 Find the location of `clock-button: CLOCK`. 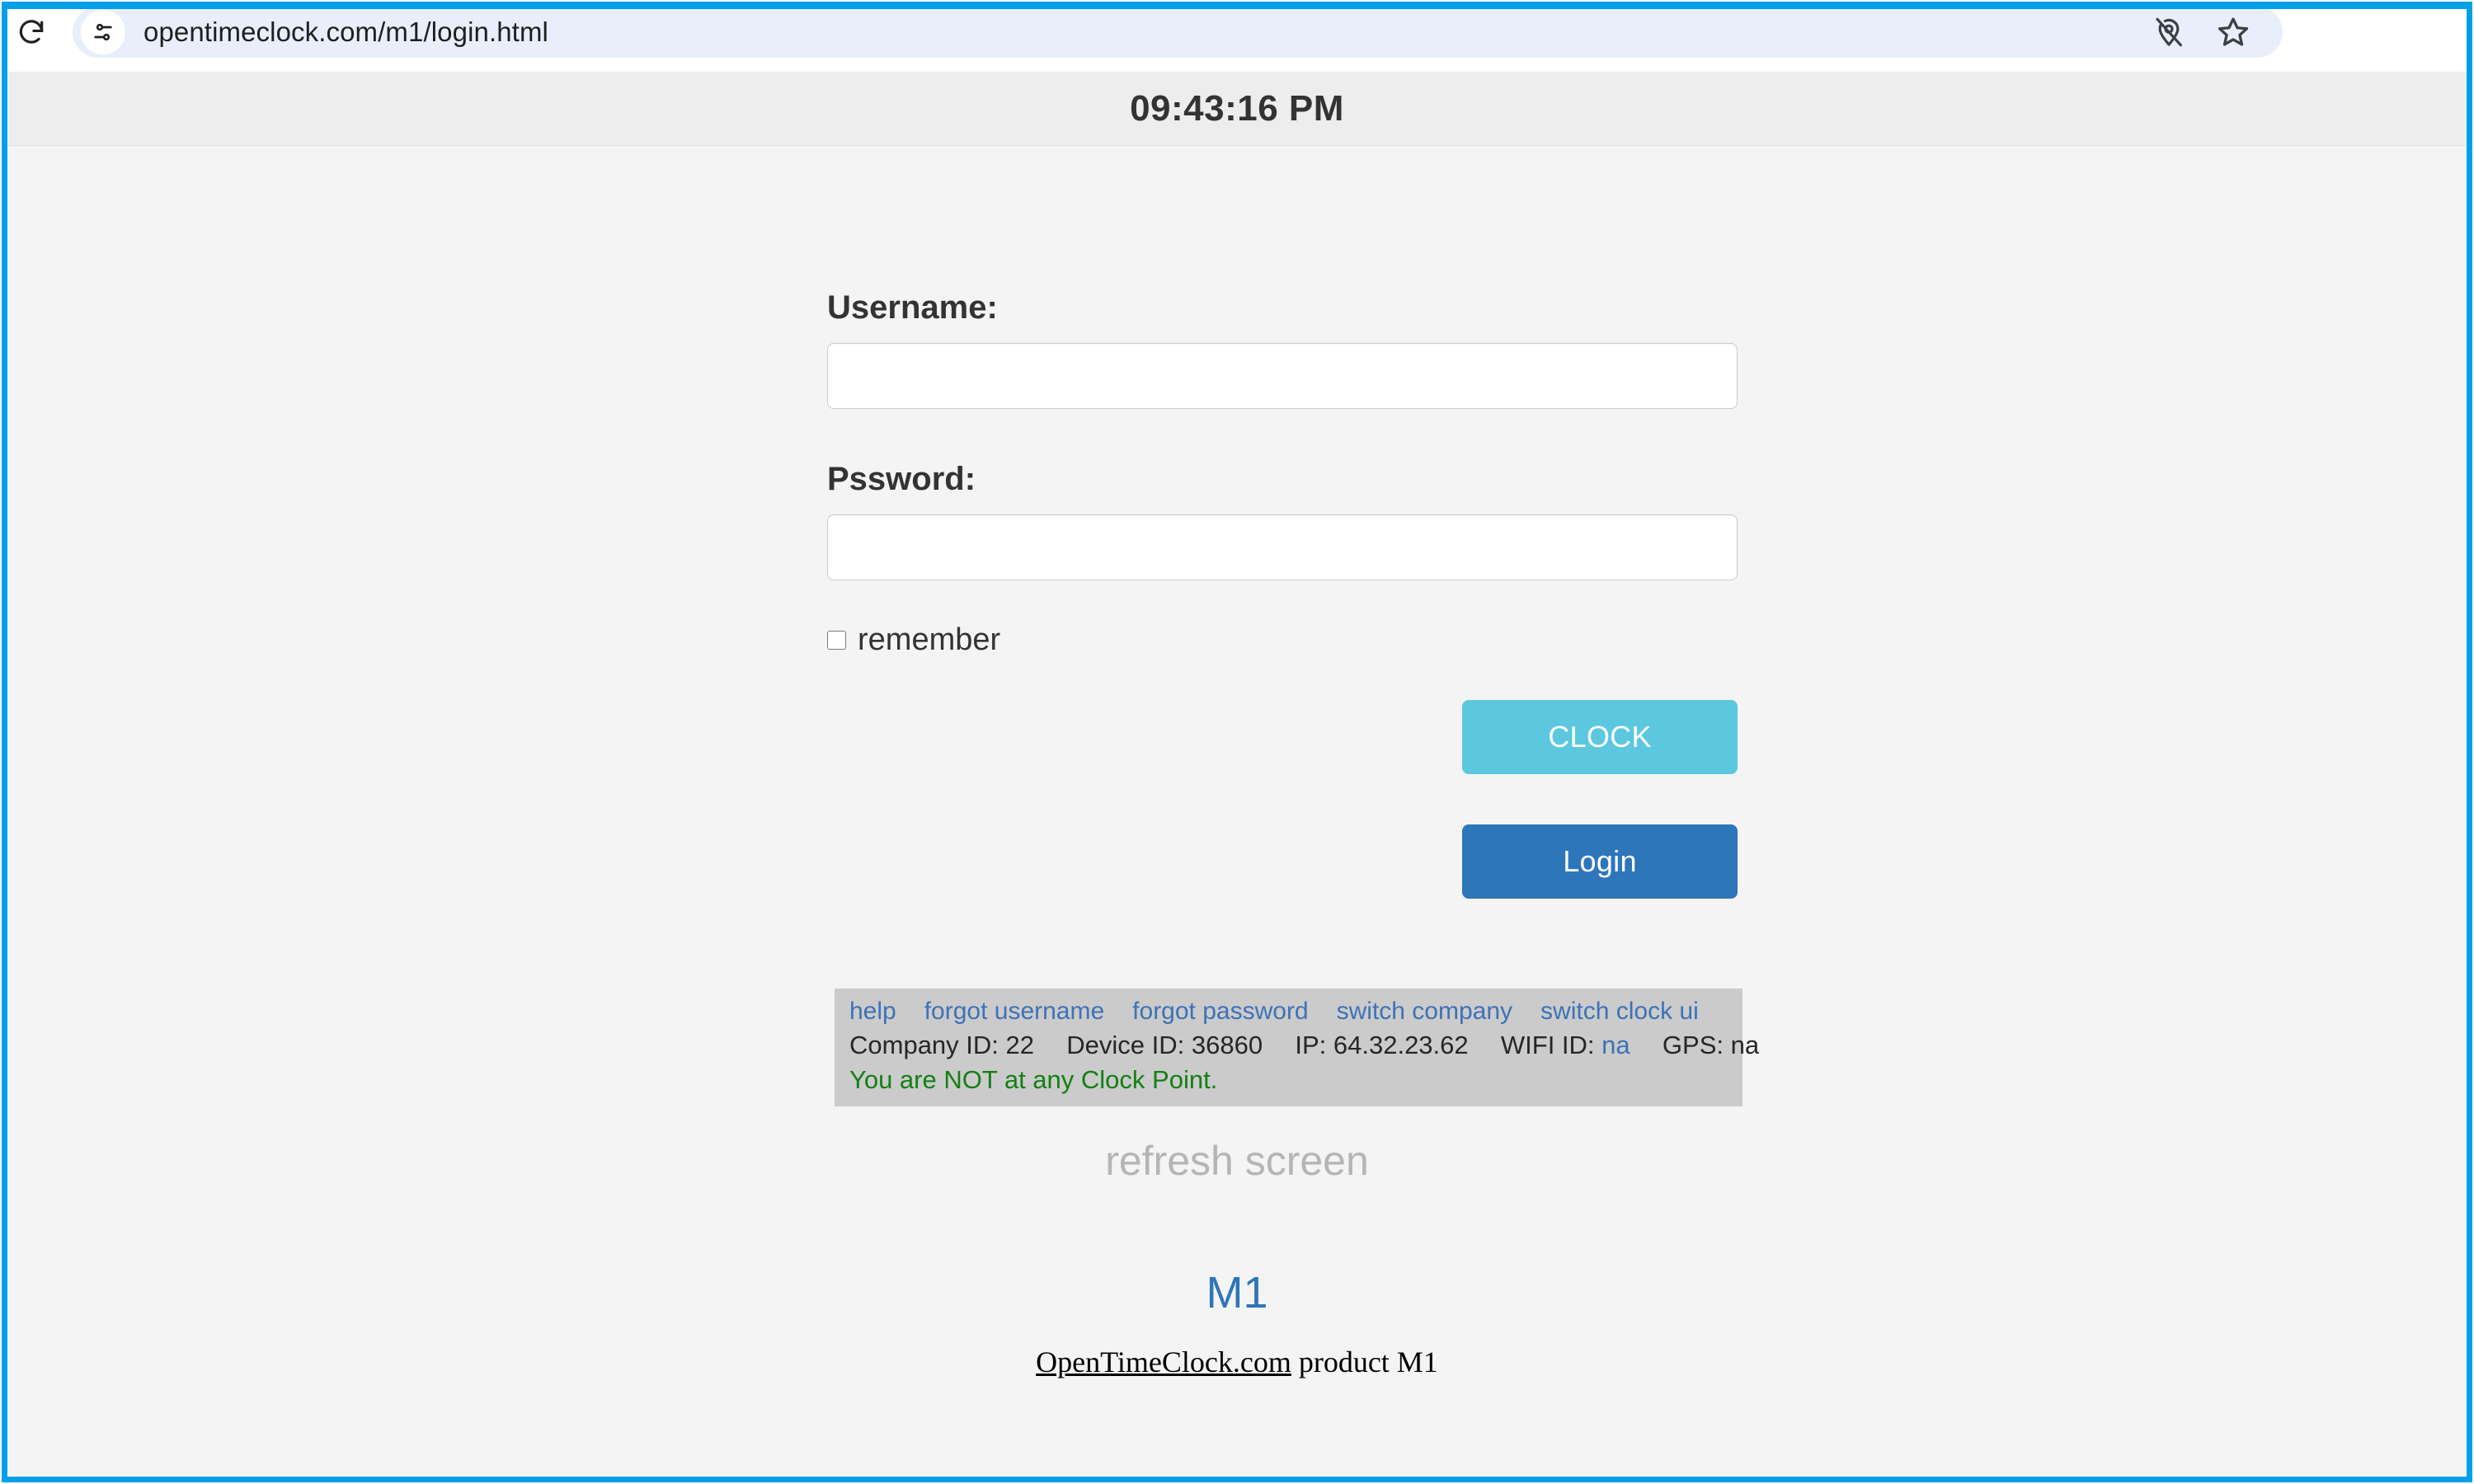

clock-button: CLOCK is located at coordinates (1600, 737).